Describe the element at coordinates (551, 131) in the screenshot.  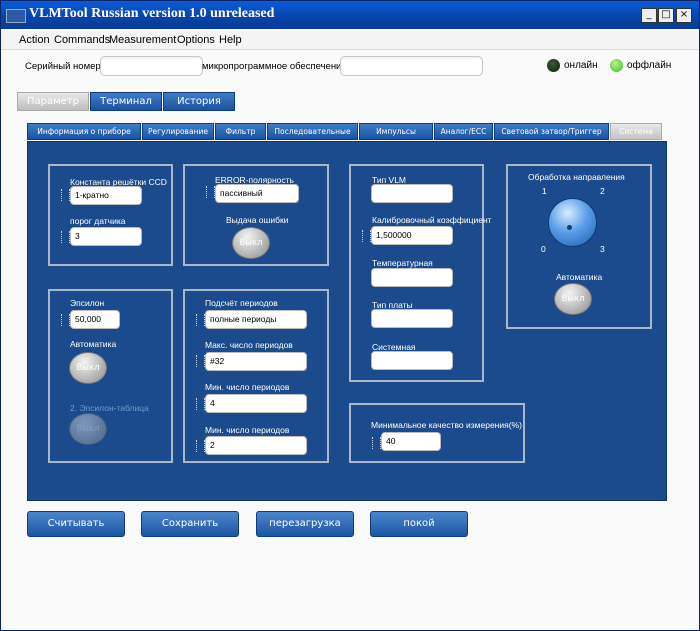
I see `subtab-light-trigger: Световой затвор/Триггер` at that location.